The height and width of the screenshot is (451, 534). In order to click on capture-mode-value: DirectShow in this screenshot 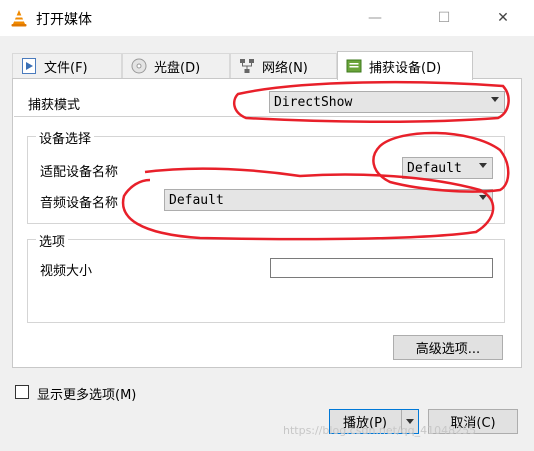, I will do `click(313, 102)`.